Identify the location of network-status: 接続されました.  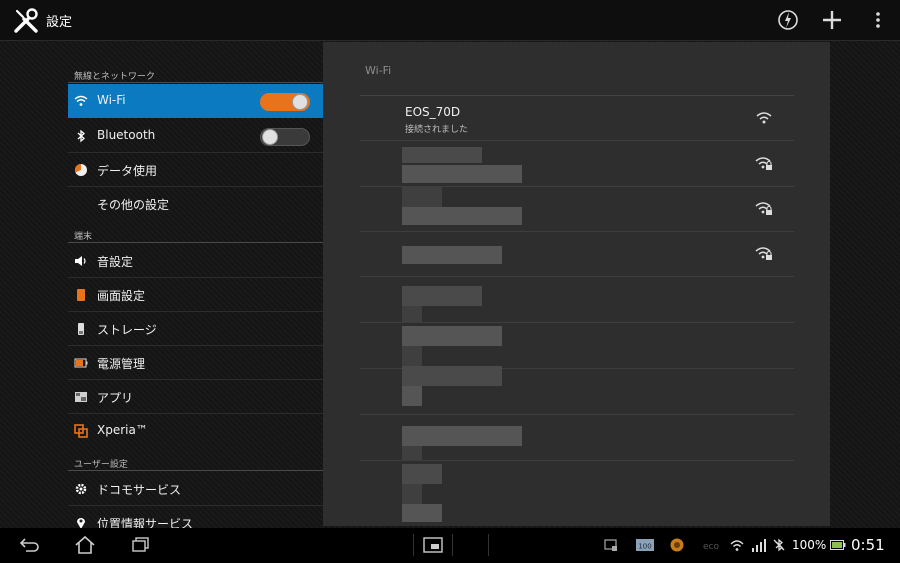
(437, 130).